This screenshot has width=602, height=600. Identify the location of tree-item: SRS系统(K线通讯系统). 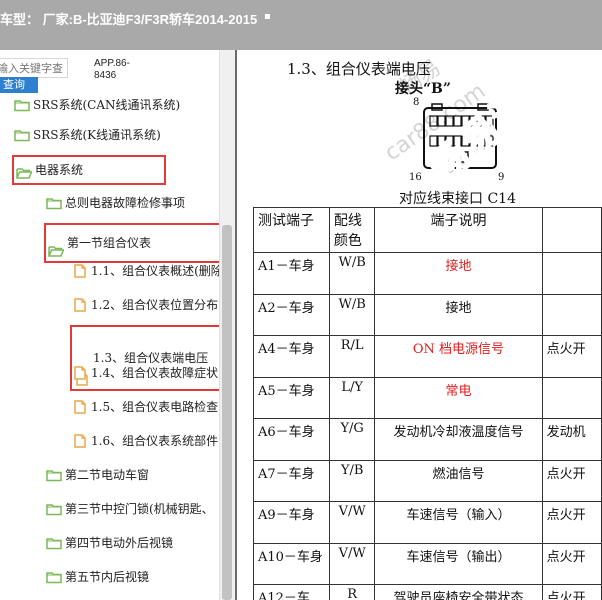
(87, 135).